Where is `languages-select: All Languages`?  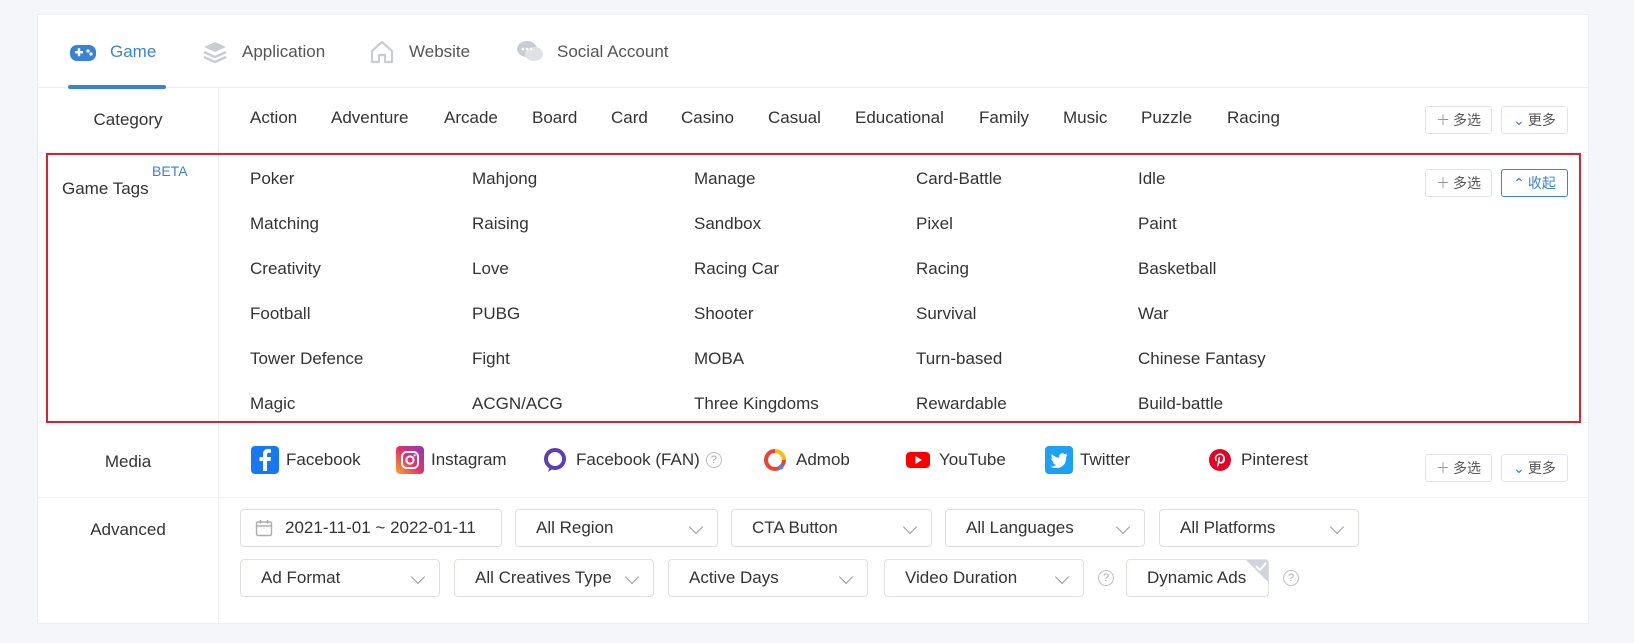 languages-select: All Languages is located at coordinates (1045, 528).